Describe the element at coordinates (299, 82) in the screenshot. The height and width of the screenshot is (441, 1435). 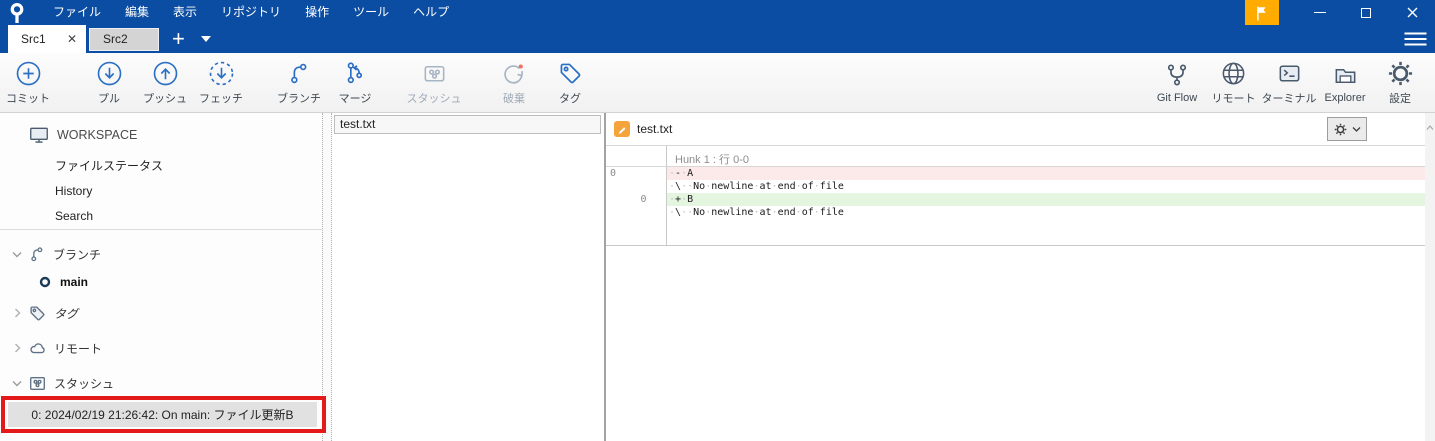
I see `branch-button: ブランチ` at that location.